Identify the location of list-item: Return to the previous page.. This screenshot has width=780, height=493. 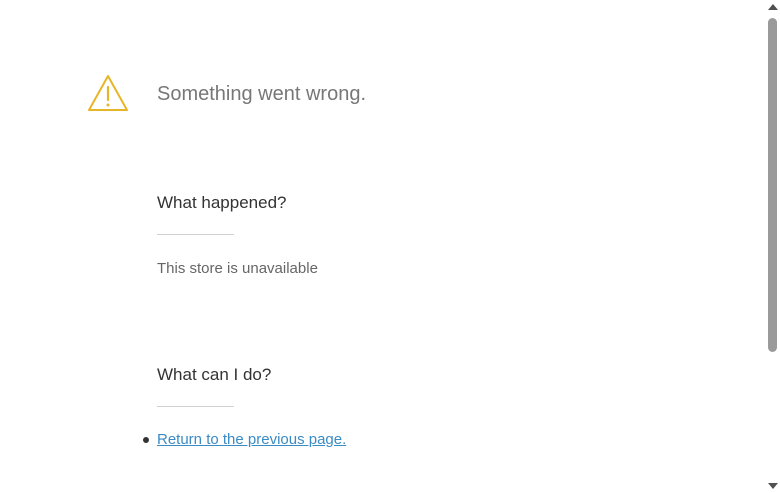
(244, 440).